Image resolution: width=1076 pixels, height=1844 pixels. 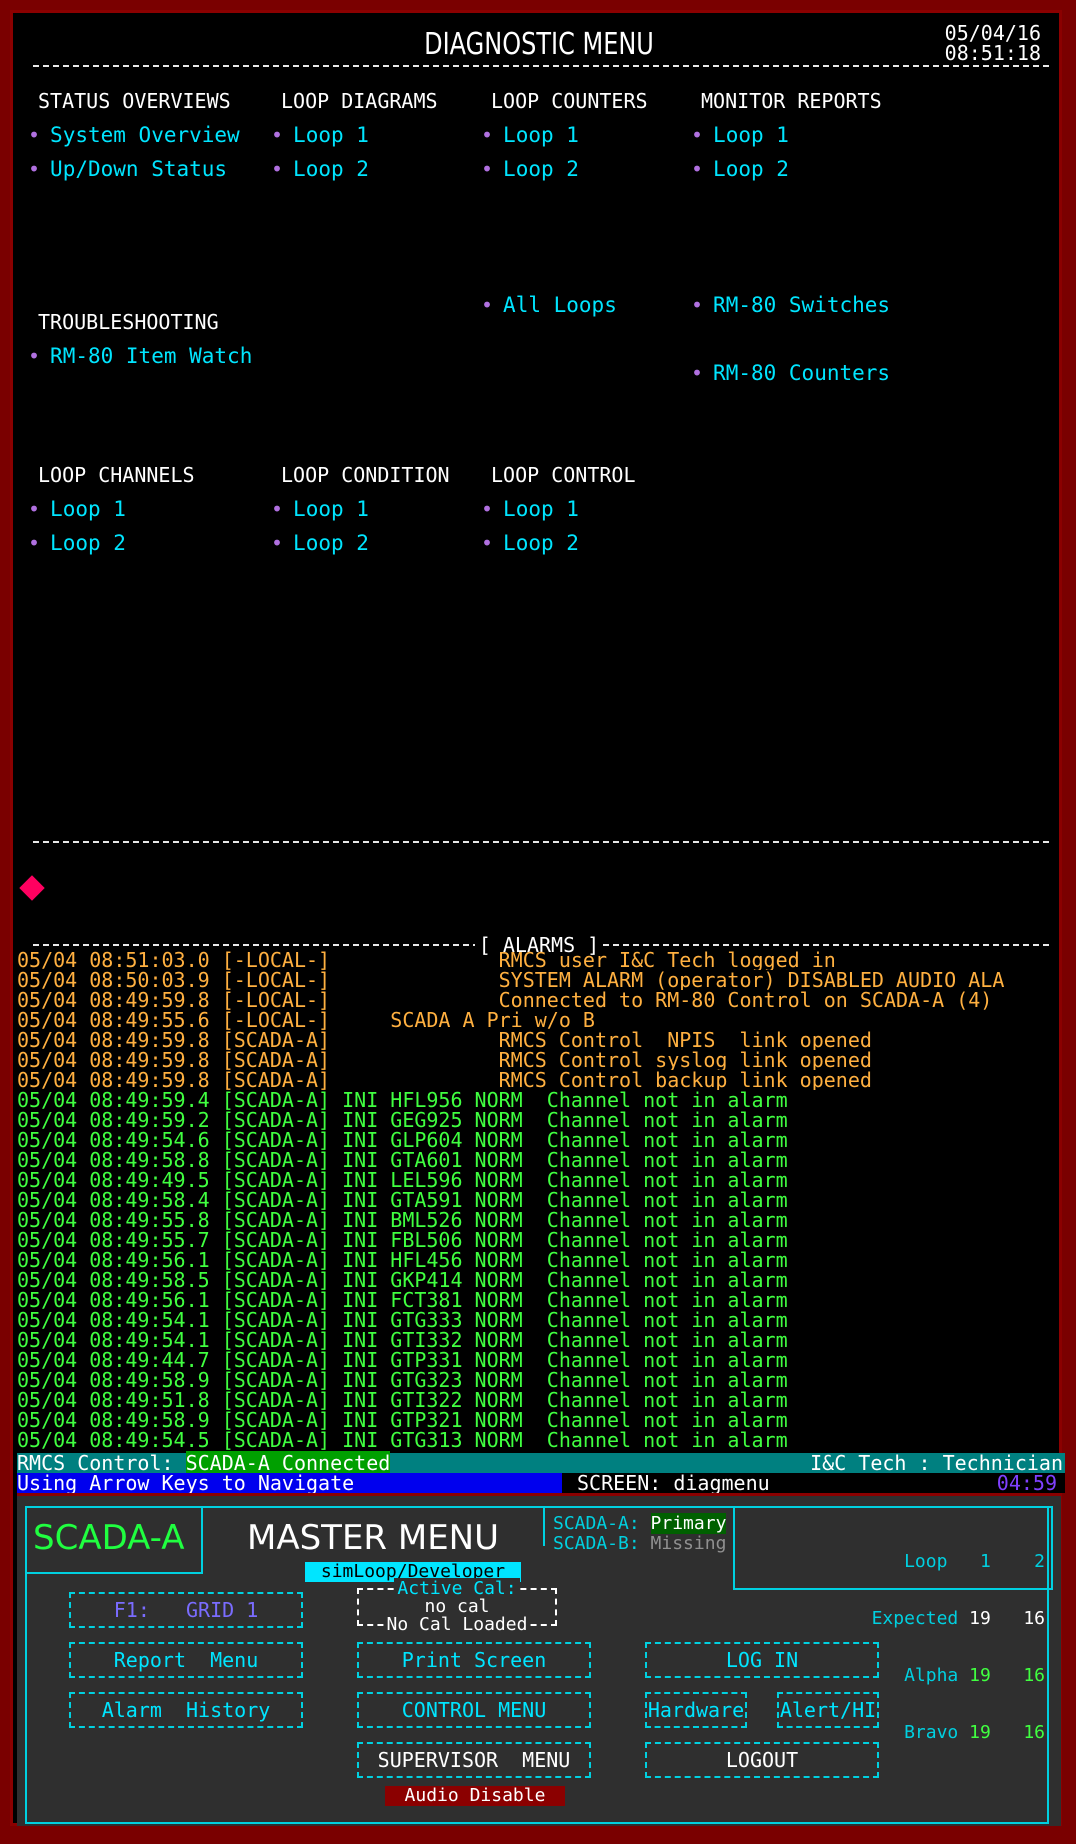 I want to click on expected-loop-2: 16, so click(x=1034, y=1618).